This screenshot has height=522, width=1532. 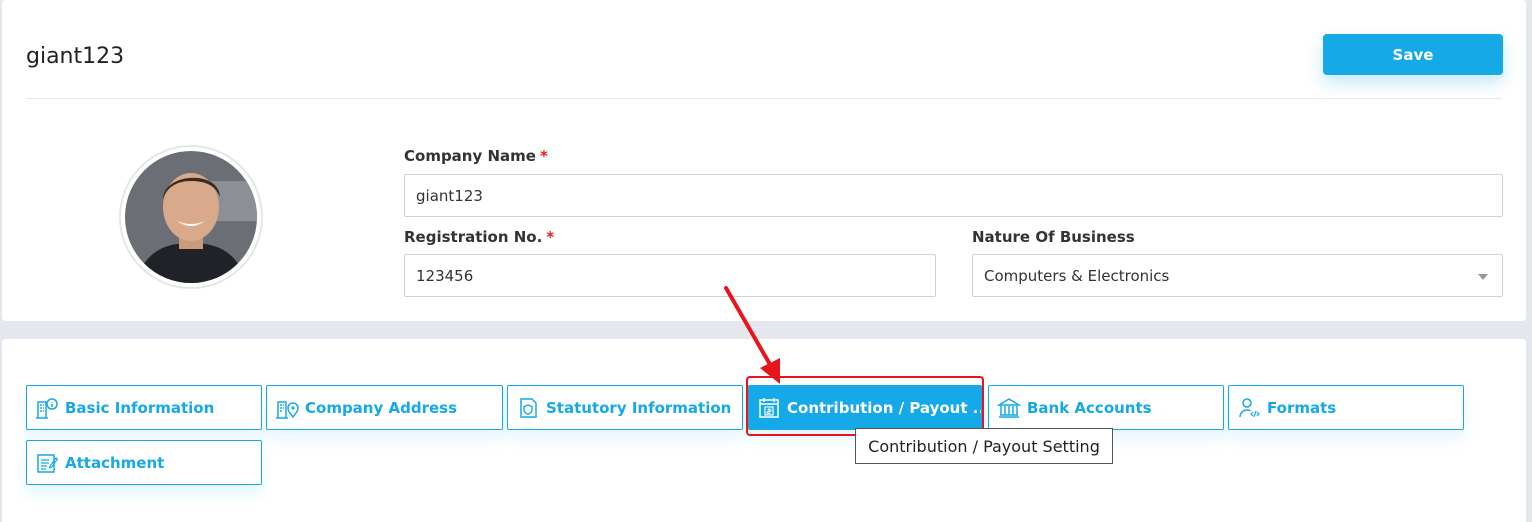 I want to click on building-location-icon, so click(x=287, y=409).